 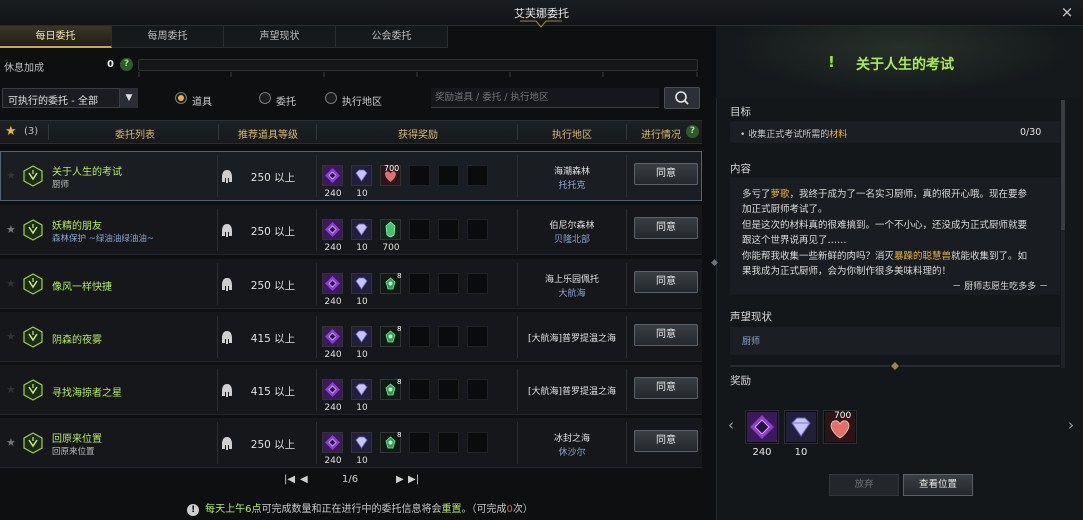 What do you see at coordinates (33, 390) in the screenshot?
I see `quest-hex-icon` at bounding box center [33, 390].